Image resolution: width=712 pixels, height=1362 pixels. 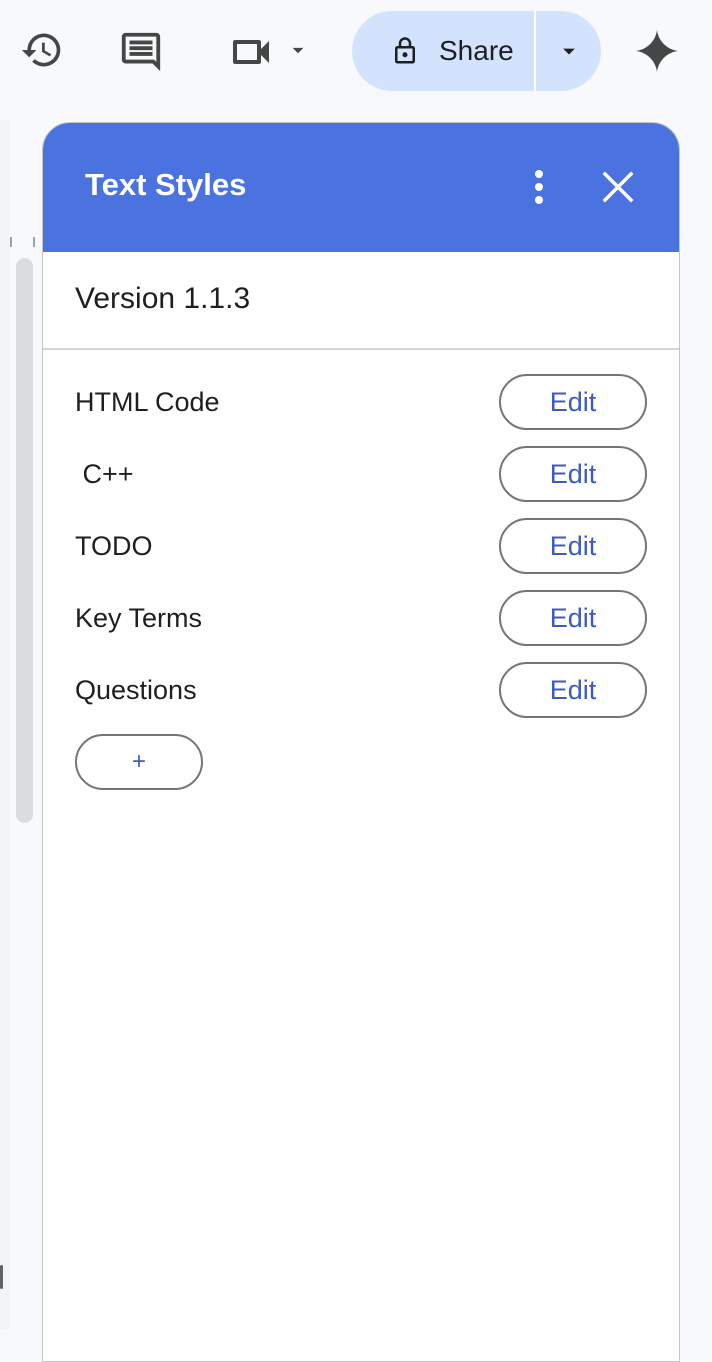 I want to click on list-item: HTML Code Edit, so click(x=361, y=410).